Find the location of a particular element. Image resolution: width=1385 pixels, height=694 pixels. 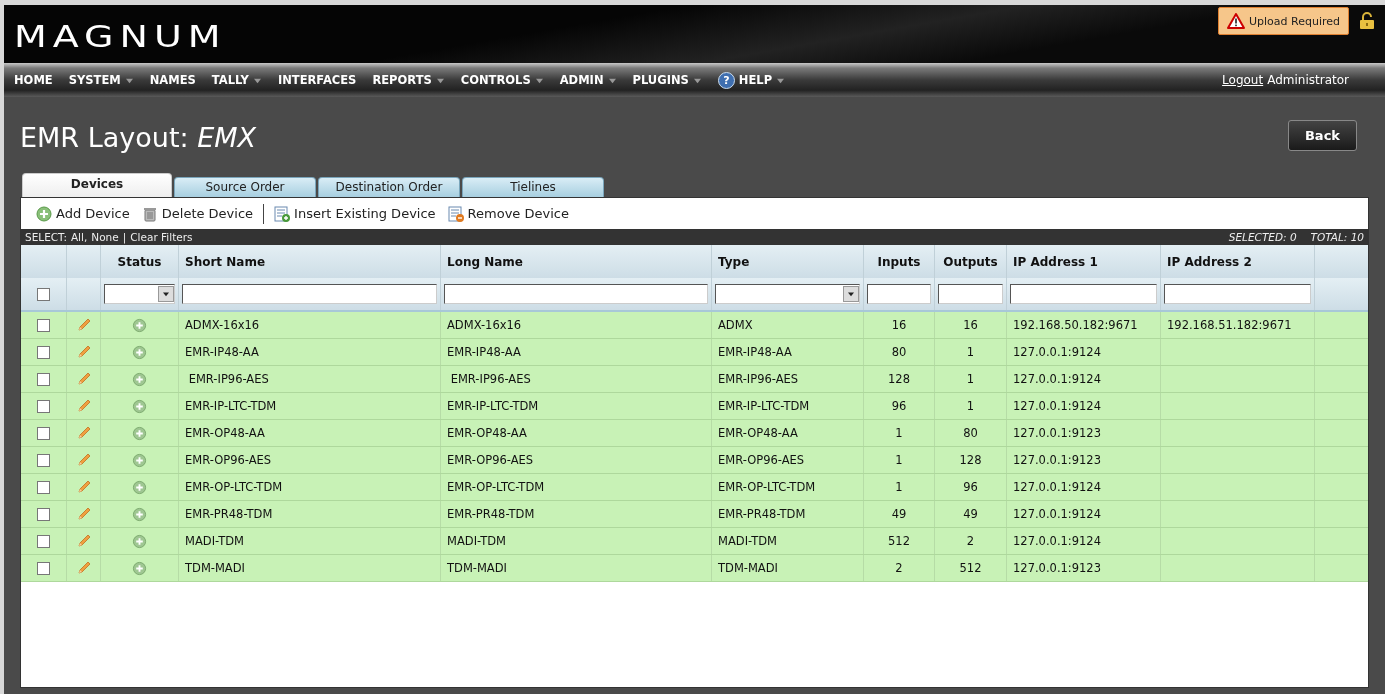

back-button: Back is located at coordinates (1322, 135).